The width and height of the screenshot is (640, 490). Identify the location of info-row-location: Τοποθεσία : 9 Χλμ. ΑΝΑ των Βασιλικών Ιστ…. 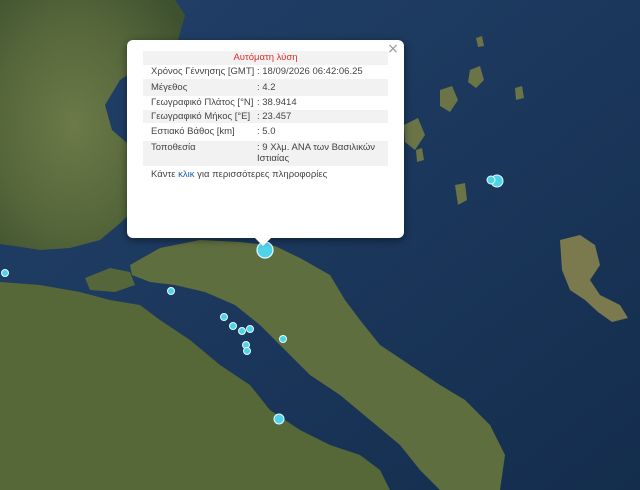
(265, 153).